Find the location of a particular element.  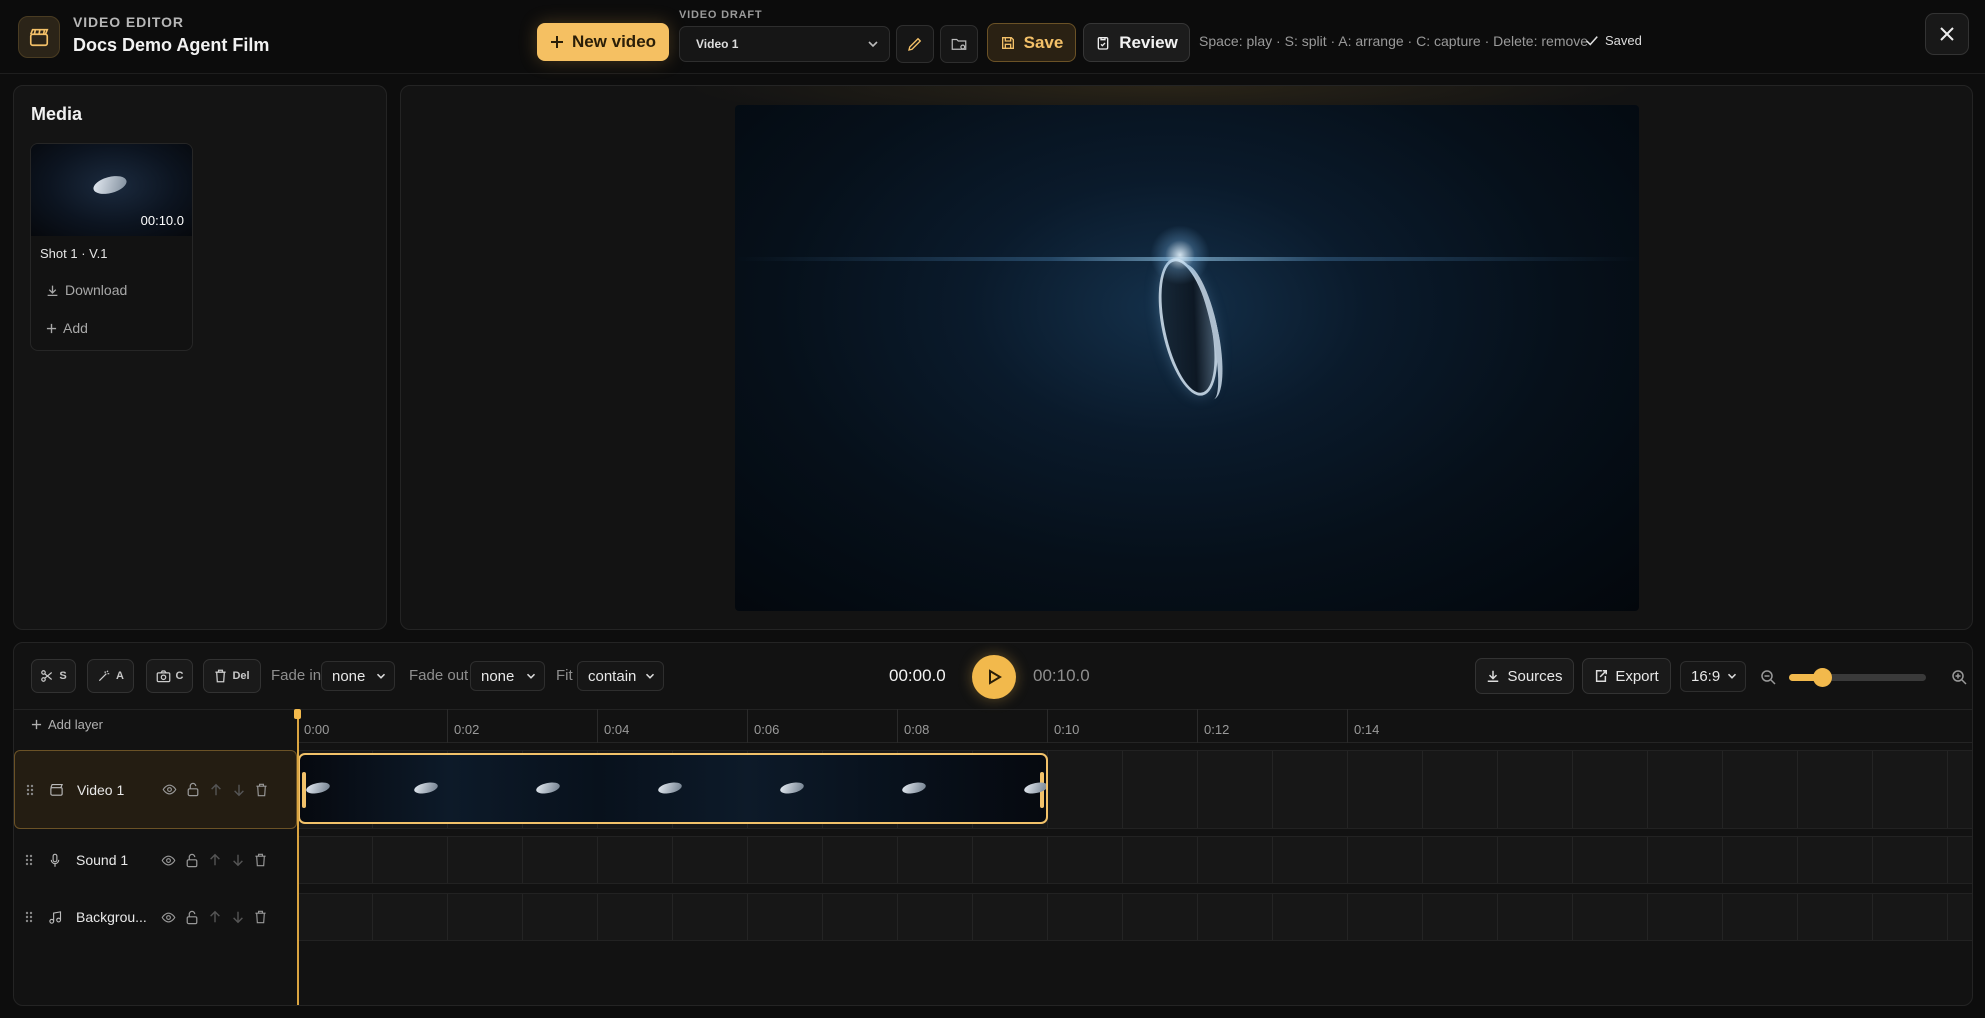

plus-icon is located at coordinates (557, 42).